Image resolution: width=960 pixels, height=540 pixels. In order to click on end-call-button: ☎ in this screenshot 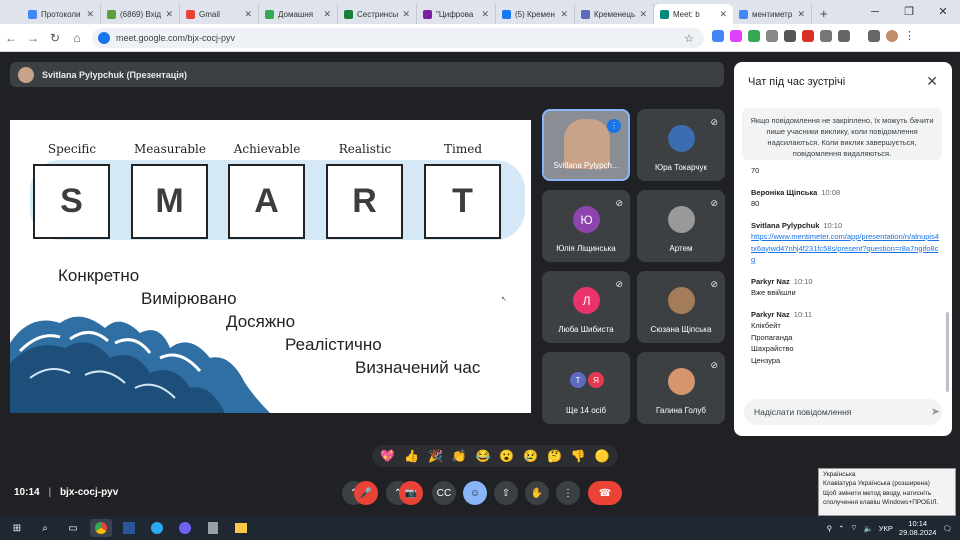, I will do `click(605, 493)`.